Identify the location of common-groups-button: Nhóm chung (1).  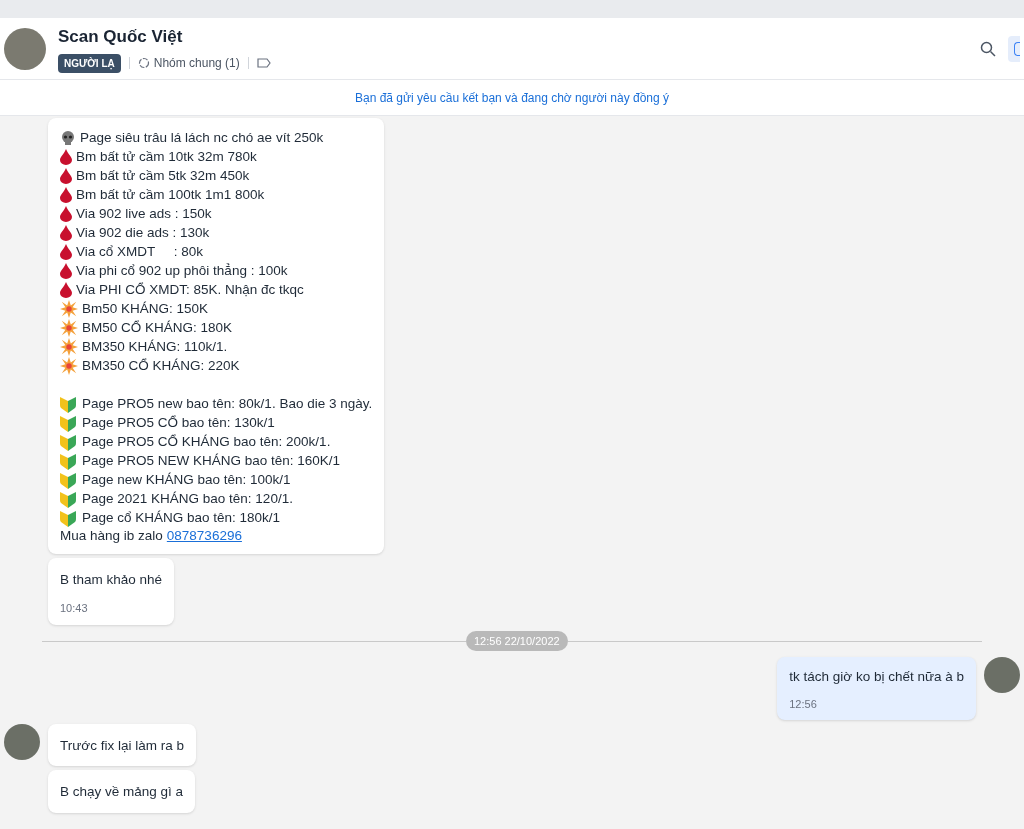
(188, 63).